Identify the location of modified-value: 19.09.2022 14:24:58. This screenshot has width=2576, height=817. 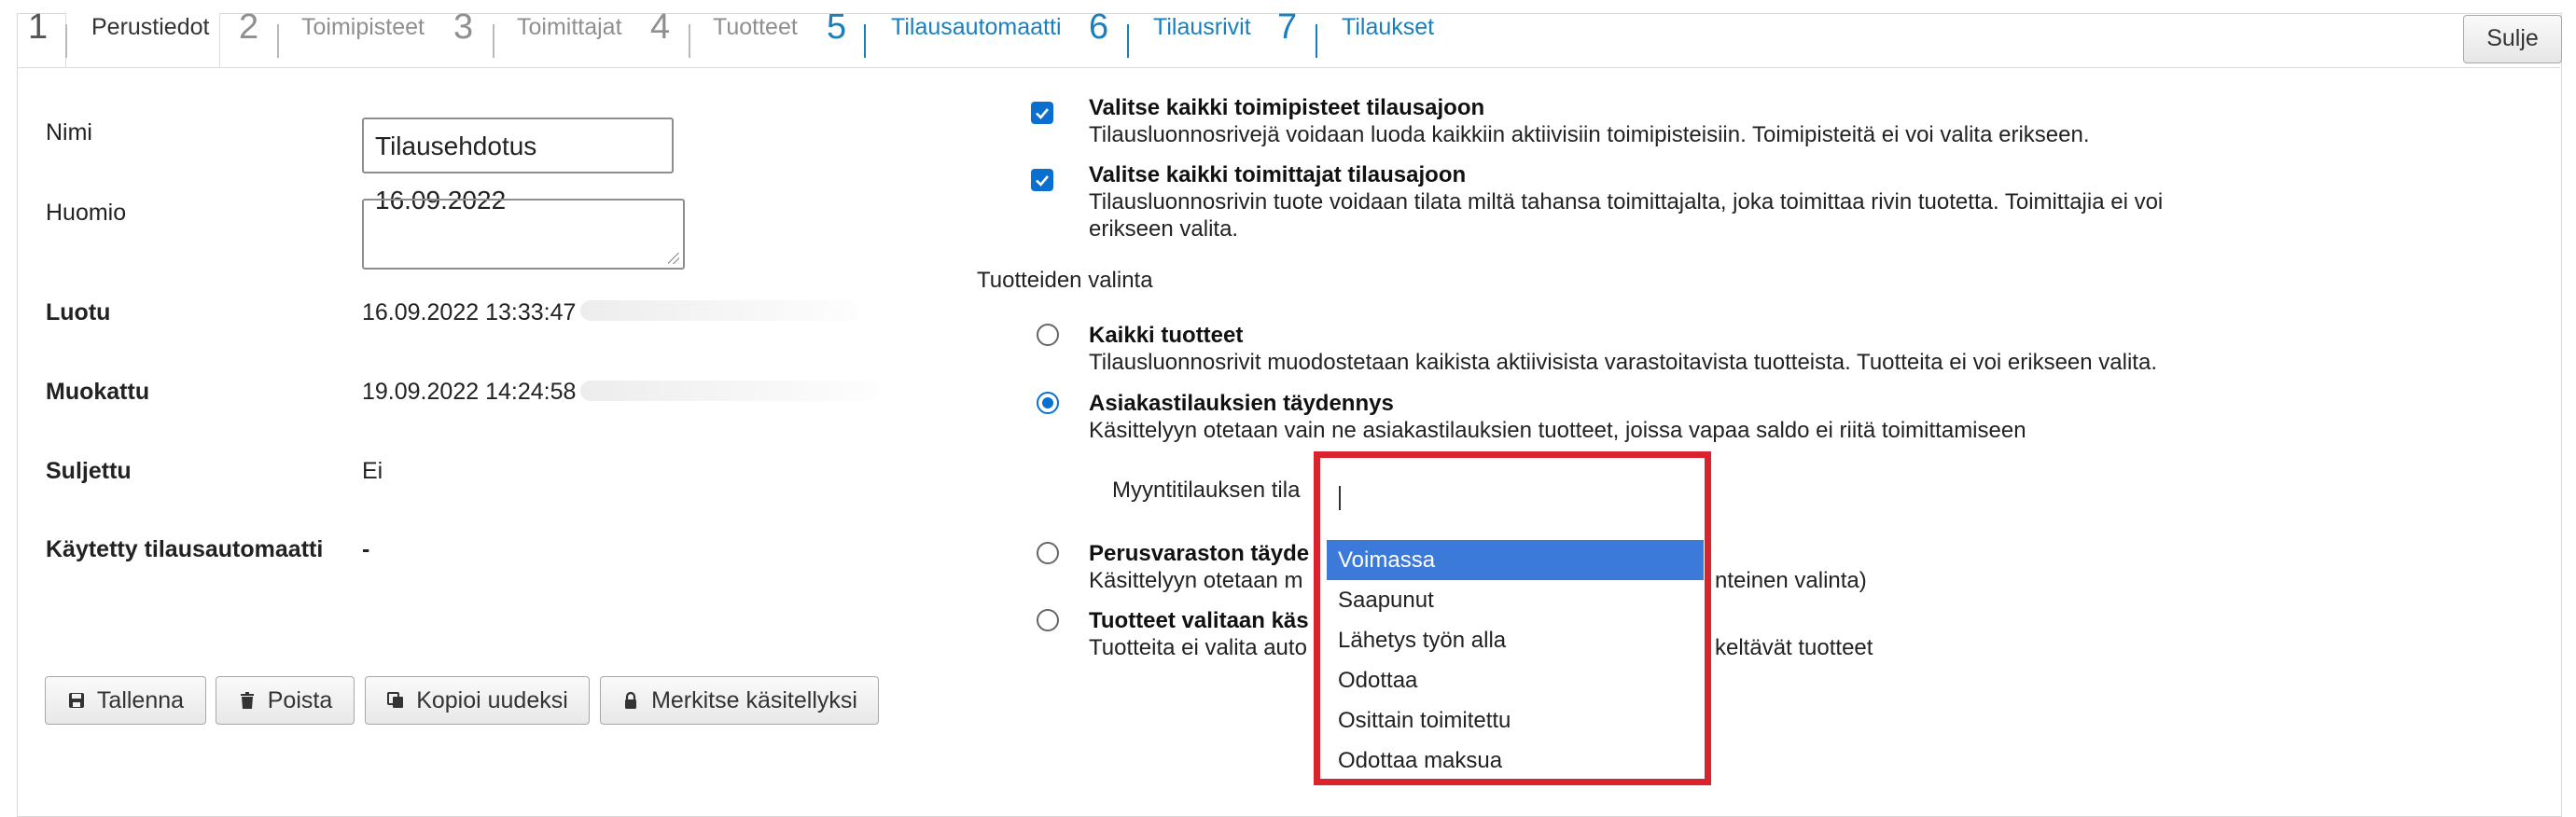
(469, 392).